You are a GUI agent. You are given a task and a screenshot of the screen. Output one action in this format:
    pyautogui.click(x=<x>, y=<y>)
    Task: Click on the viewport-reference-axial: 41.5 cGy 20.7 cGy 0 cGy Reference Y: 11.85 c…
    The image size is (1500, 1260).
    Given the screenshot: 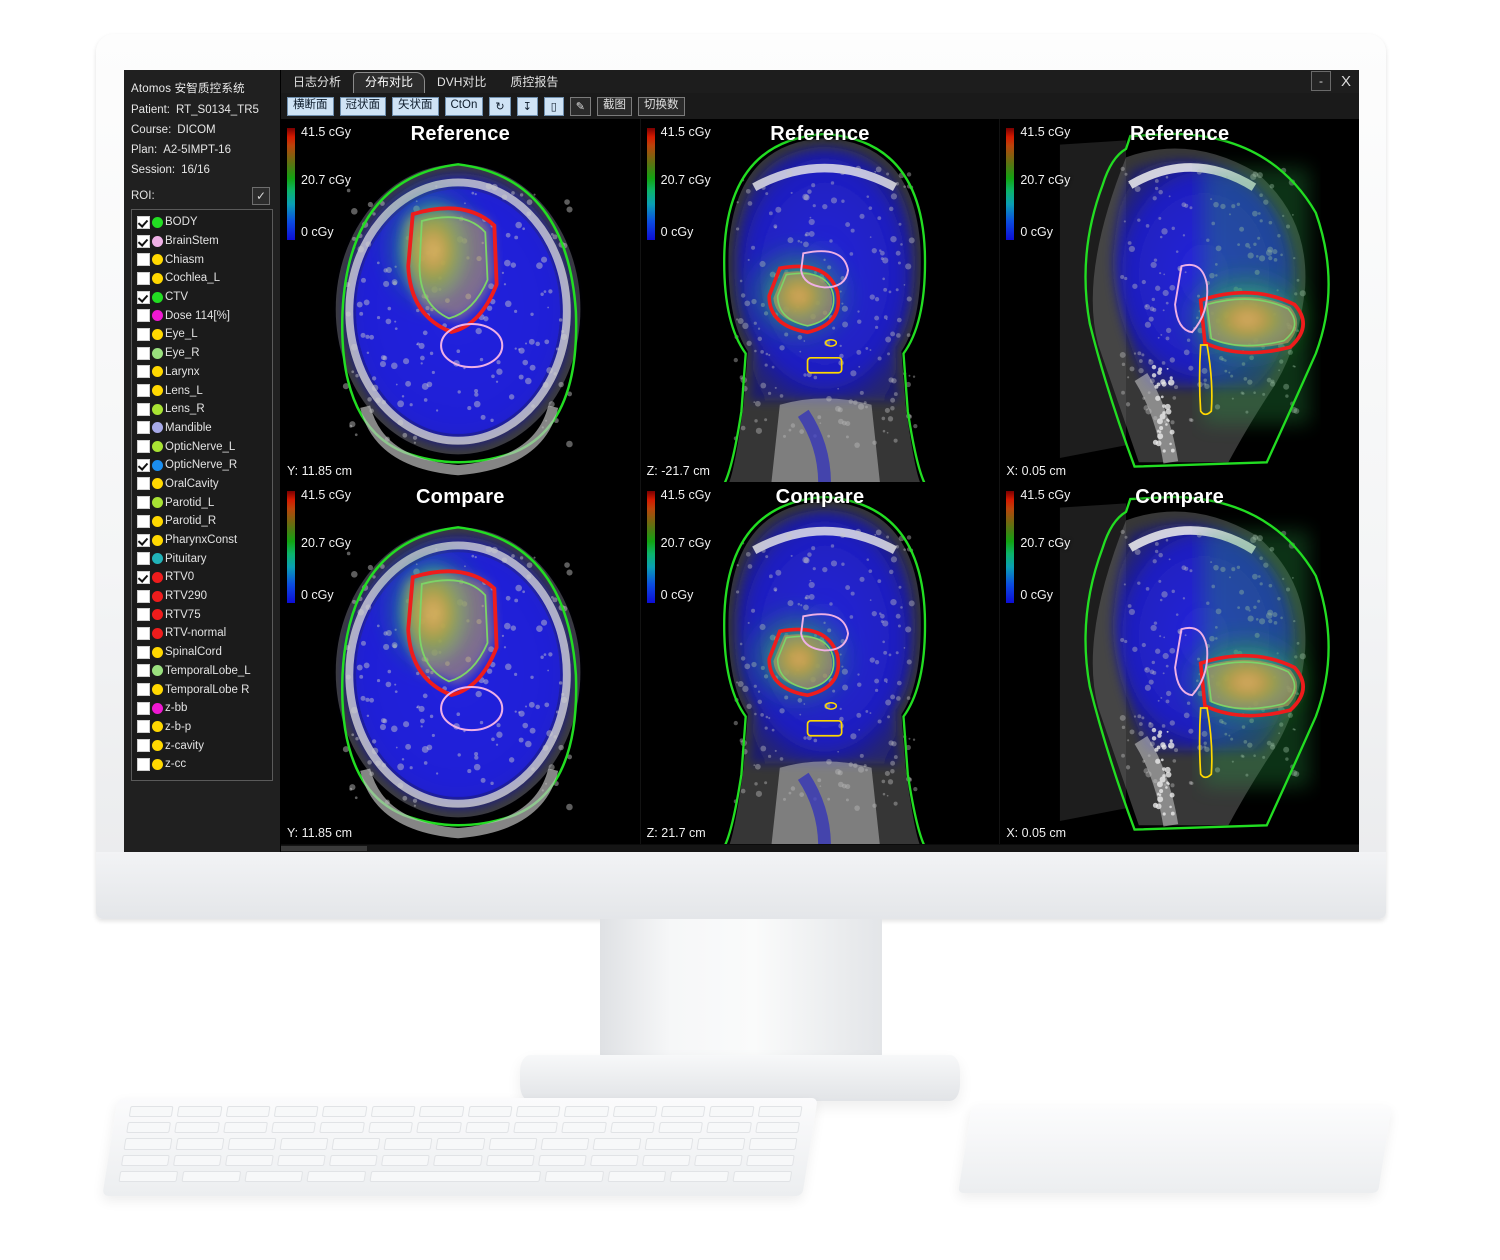 What is the action you would take?
    pyautogui.click(x=461, y=300)
    